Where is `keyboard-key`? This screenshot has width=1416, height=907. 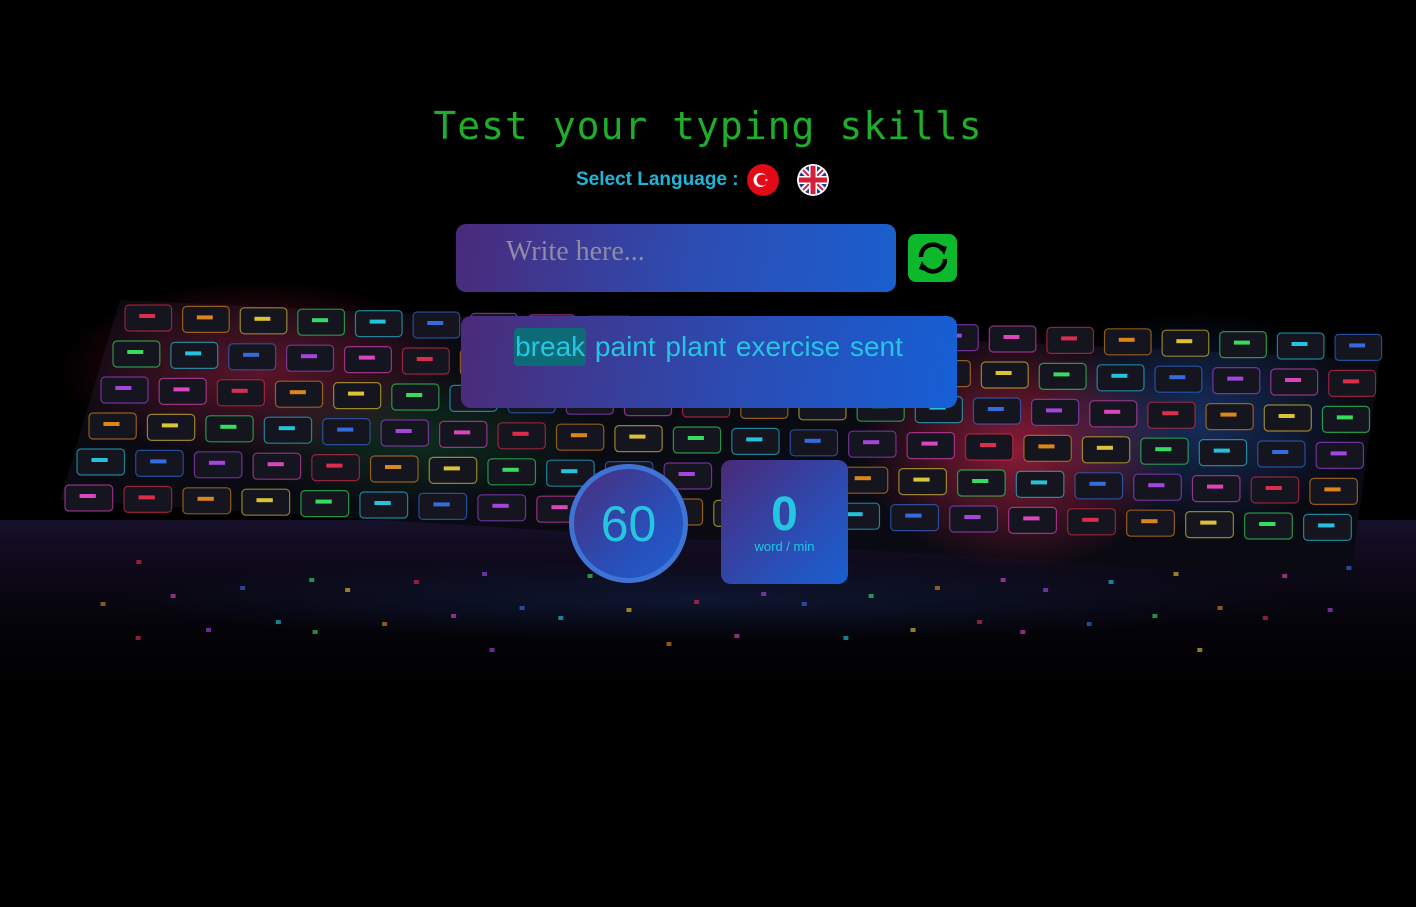 keyboard-key is located at coordinates (148, 499).